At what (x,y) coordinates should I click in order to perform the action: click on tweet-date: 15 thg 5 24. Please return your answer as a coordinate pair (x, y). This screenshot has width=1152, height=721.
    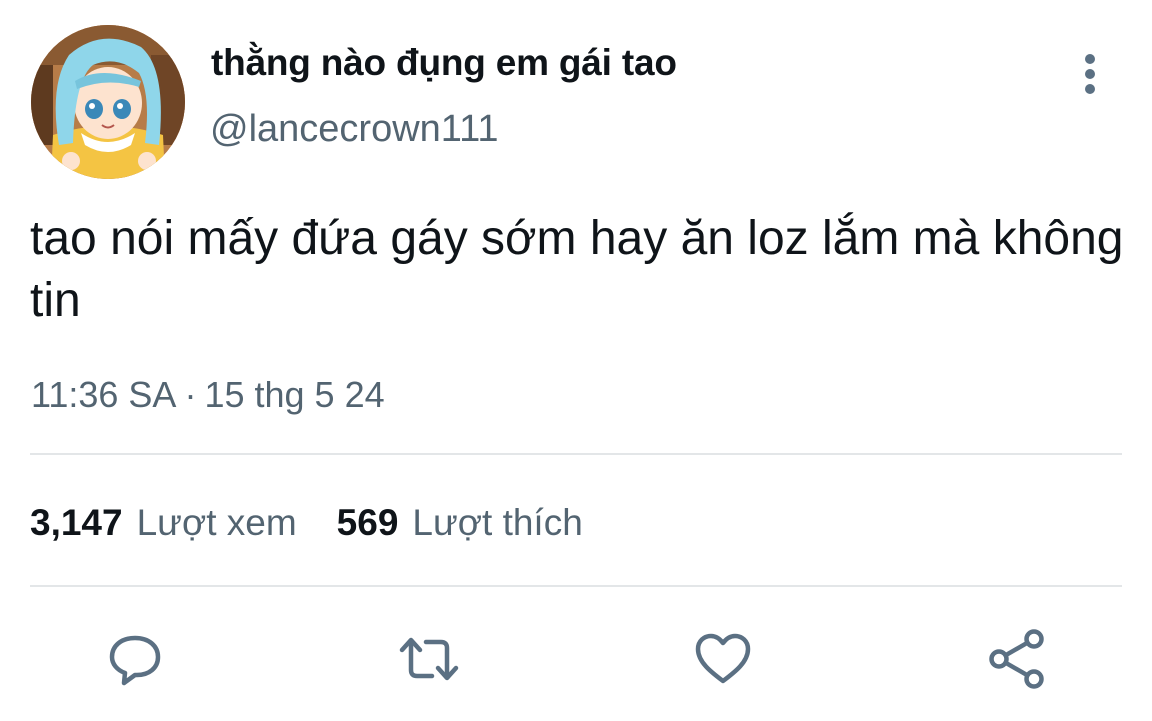
    Looking at the image, I should click on (294, 394).